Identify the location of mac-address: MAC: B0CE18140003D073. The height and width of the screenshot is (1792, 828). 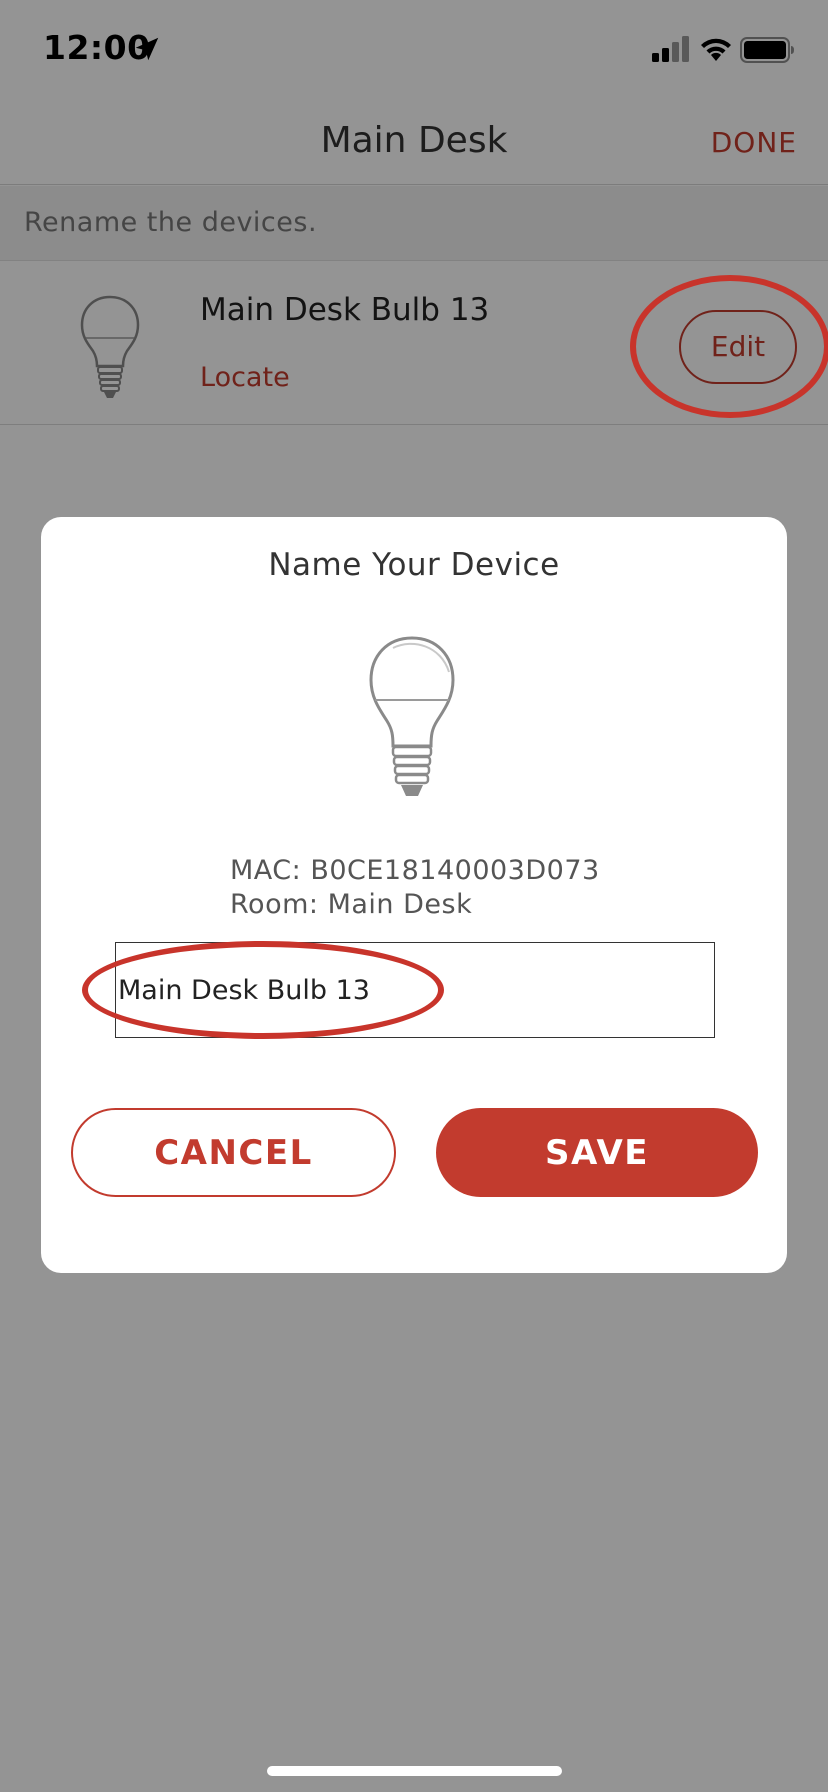
(415, 870).